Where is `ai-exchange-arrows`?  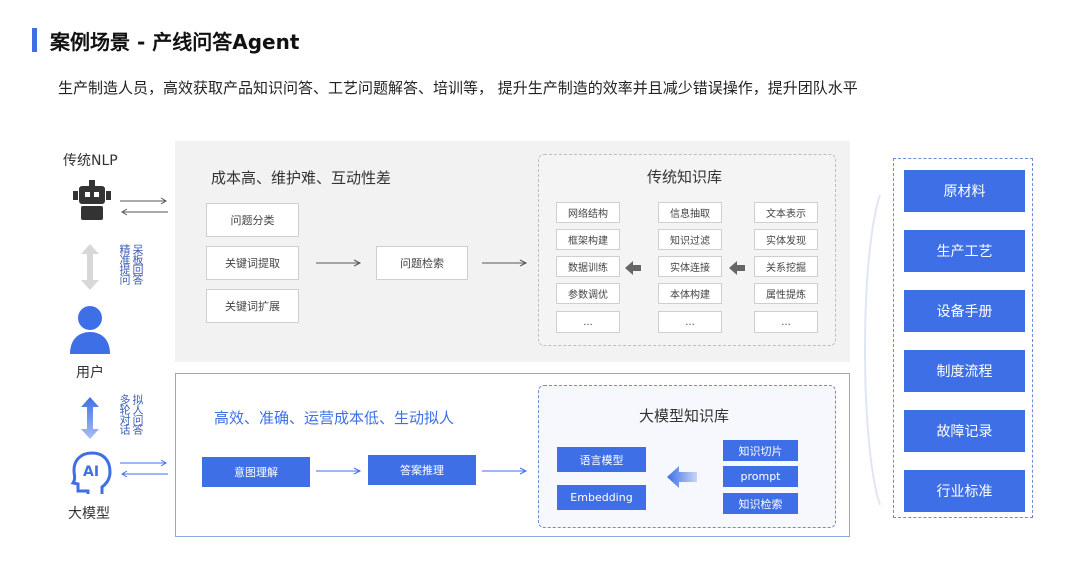
ai-exchange-arrows is located at coordinates (144, 468).